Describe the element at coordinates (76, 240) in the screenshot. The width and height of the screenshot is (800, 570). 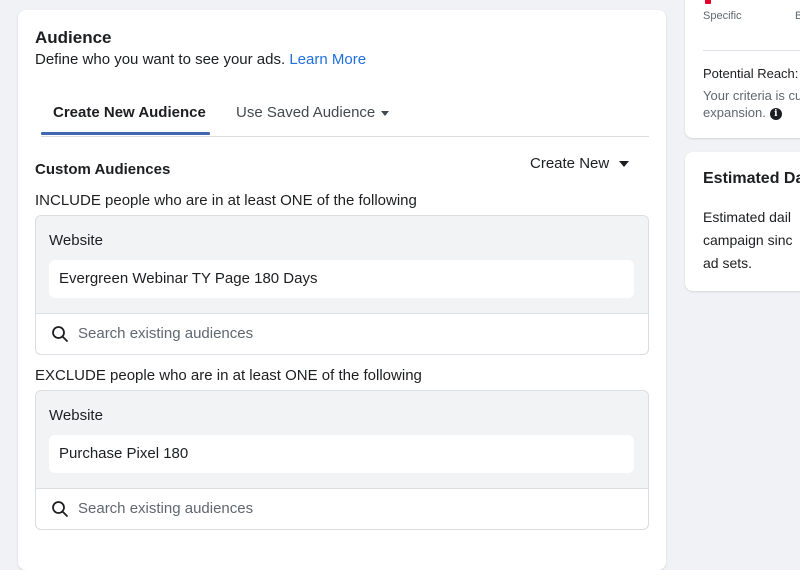
I see `include-group-label: Website` at that location.